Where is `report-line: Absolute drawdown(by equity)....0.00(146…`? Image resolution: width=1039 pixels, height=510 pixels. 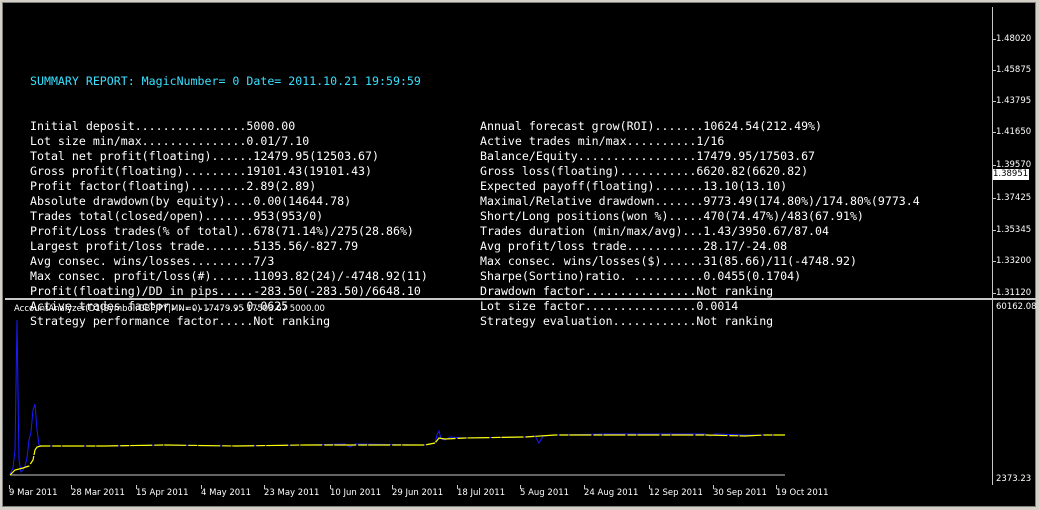
report-line: Absolute drawdown(by equity)....0.00(146… is located at coordinates (191, 201).